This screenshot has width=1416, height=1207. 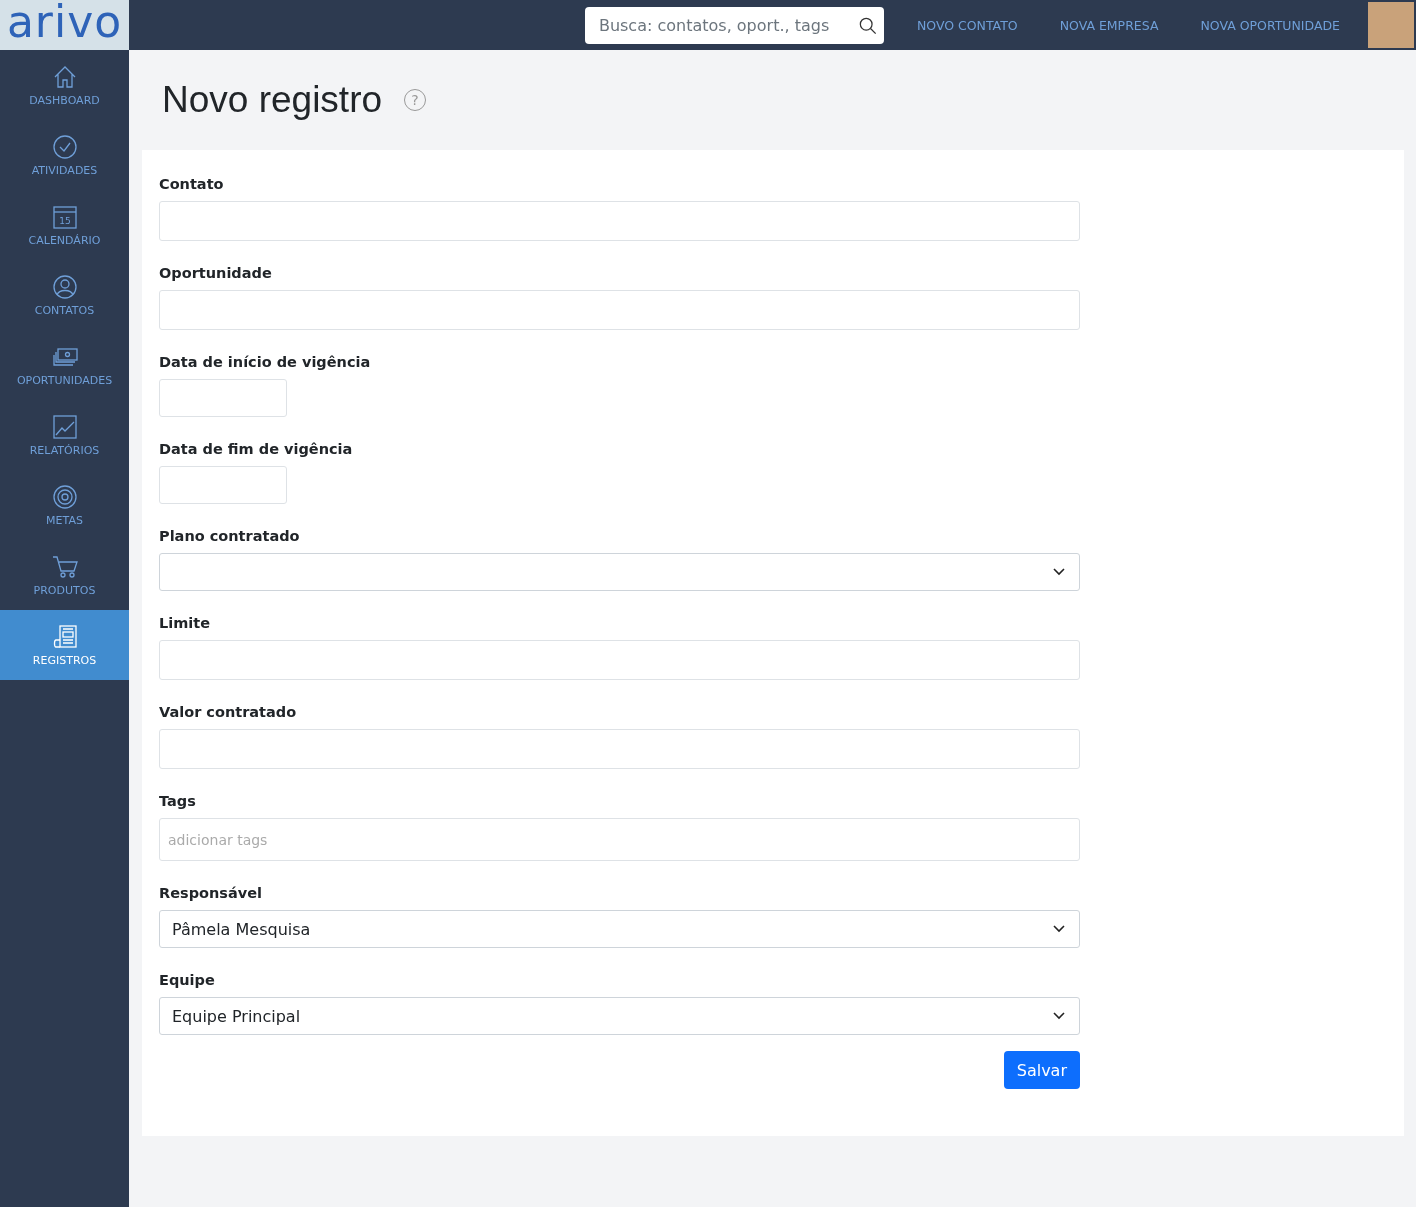 What do you see at coordinates (216, 273) in the screenshot?
I see `field-label: Oportunidade` at bounding box center [216, 273].